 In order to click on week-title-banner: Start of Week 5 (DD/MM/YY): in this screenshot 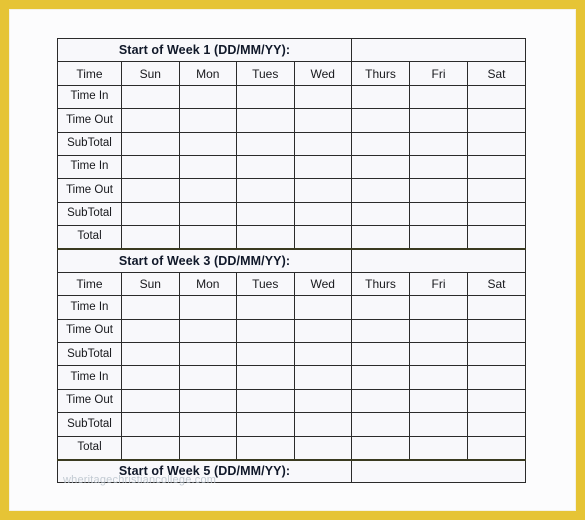, I will do `click(204, 471)`.